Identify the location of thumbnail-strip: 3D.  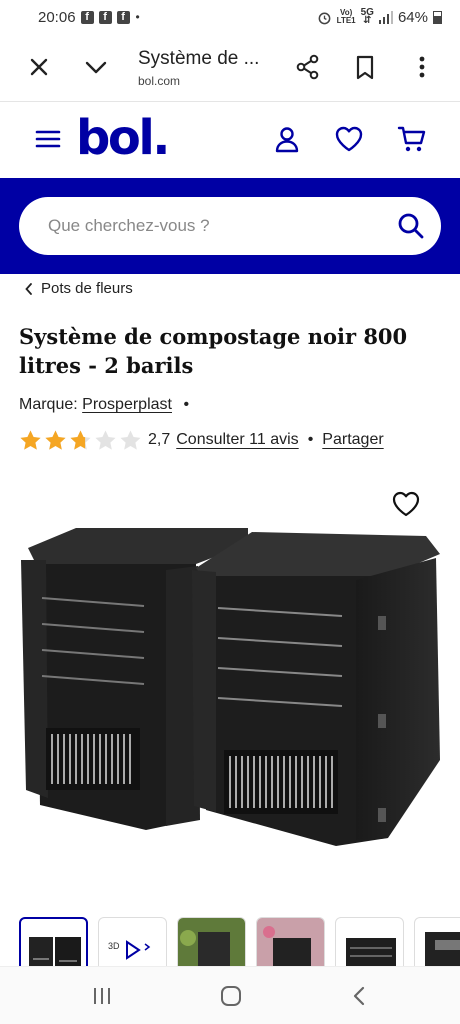
(239, 943).